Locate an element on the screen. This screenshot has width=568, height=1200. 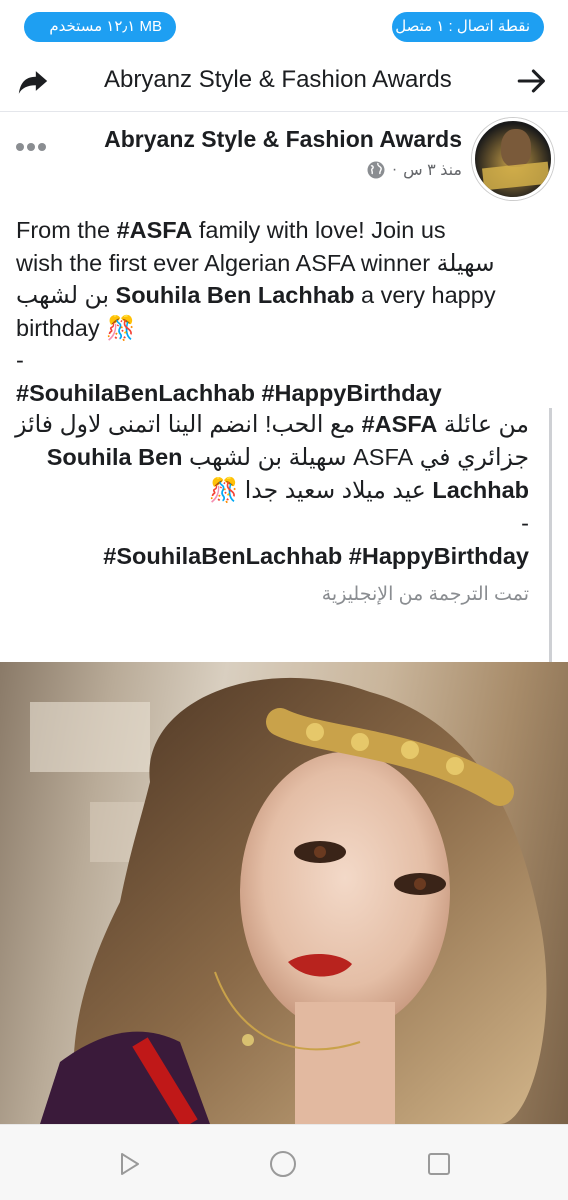
hotspot-pill: نقطة اتصال : ١ متصل is located at coordinates (468, 27).